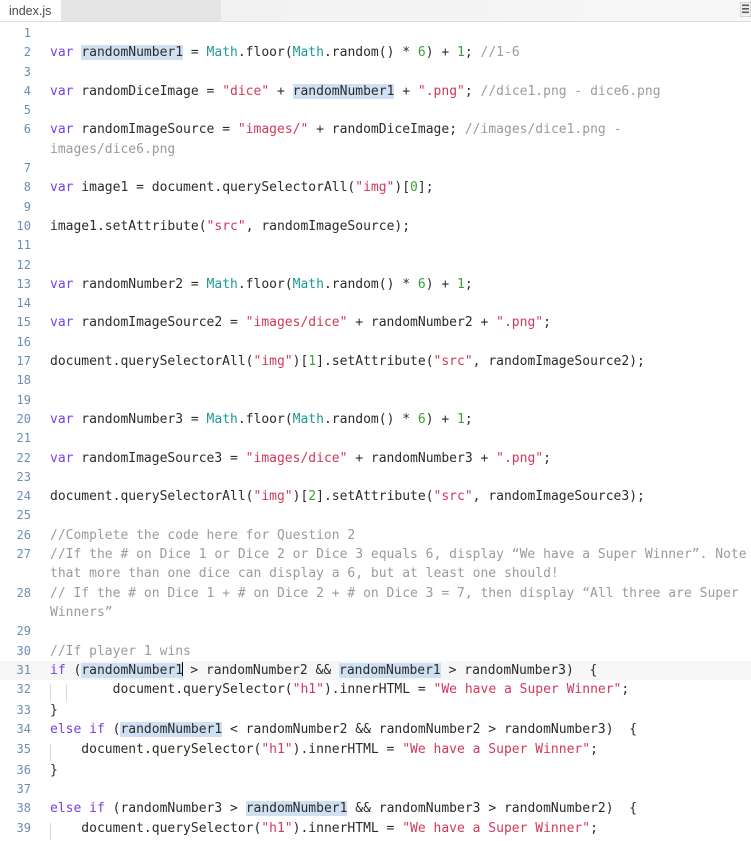 This screenshot has width=751, height=841. I want to click on line-number: 23, so click(23, 476).